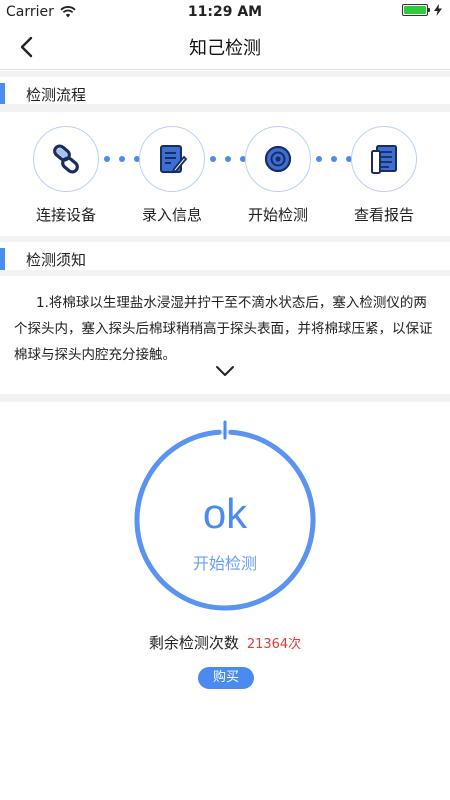 The height and width of the screenshot is (800, 450). I want to click on status-right, so click(422, 10).